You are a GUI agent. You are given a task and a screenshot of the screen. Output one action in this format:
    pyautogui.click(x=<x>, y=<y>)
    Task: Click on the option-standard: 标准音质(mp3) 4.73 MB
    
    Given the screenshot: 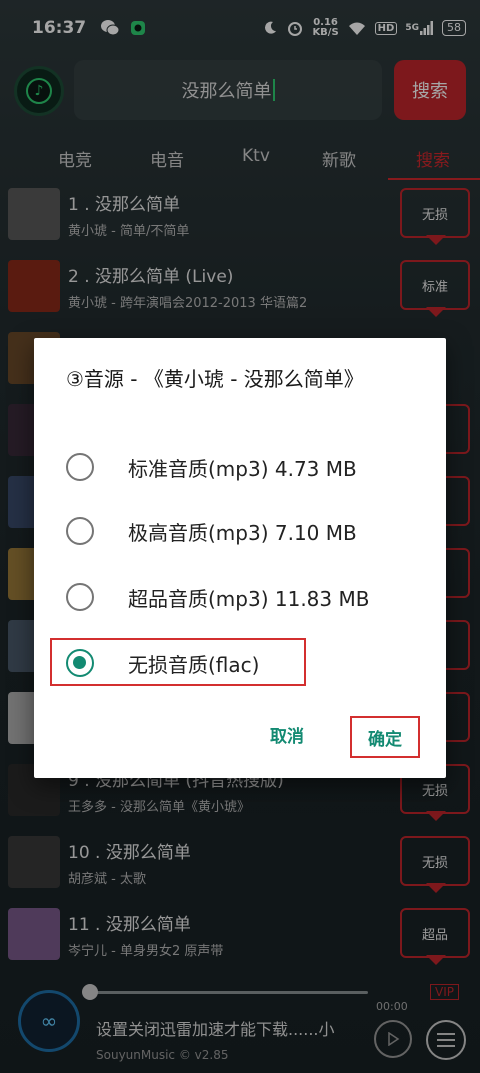 What is the action you would take?
    pyautogui.click(x=246, y=467)
    